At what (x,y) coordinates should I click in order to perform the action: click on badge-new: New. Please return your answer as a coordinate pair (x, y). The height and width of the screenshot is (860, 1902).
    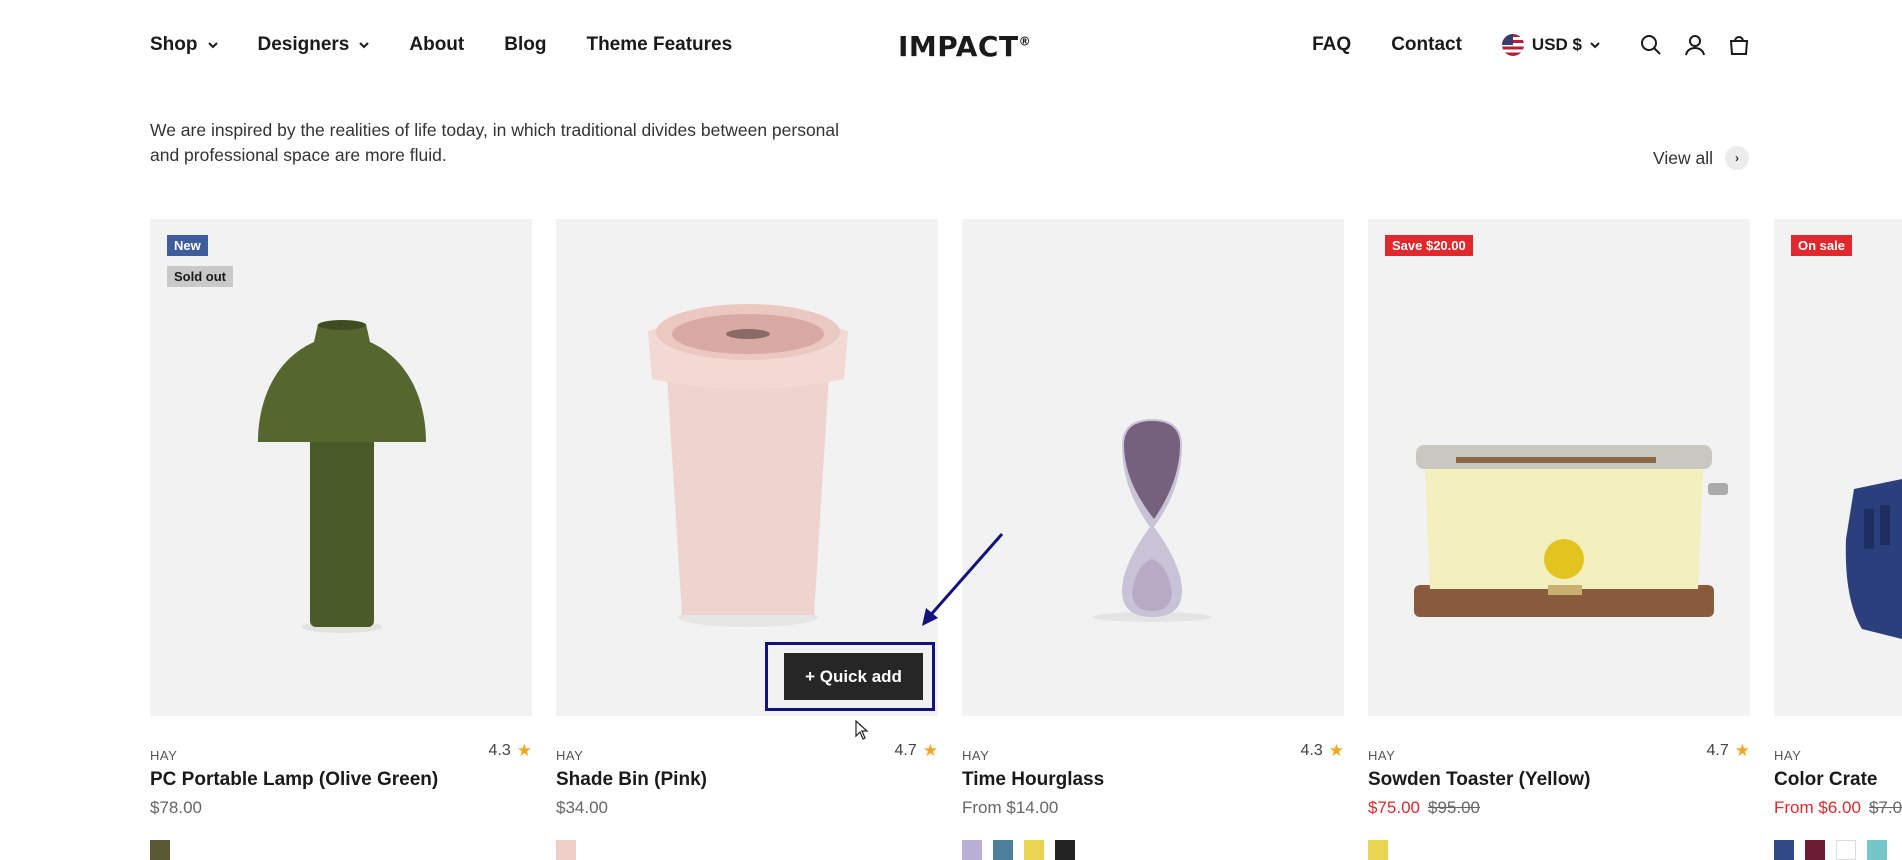
    Looking at the image, I should click on (187, 245).